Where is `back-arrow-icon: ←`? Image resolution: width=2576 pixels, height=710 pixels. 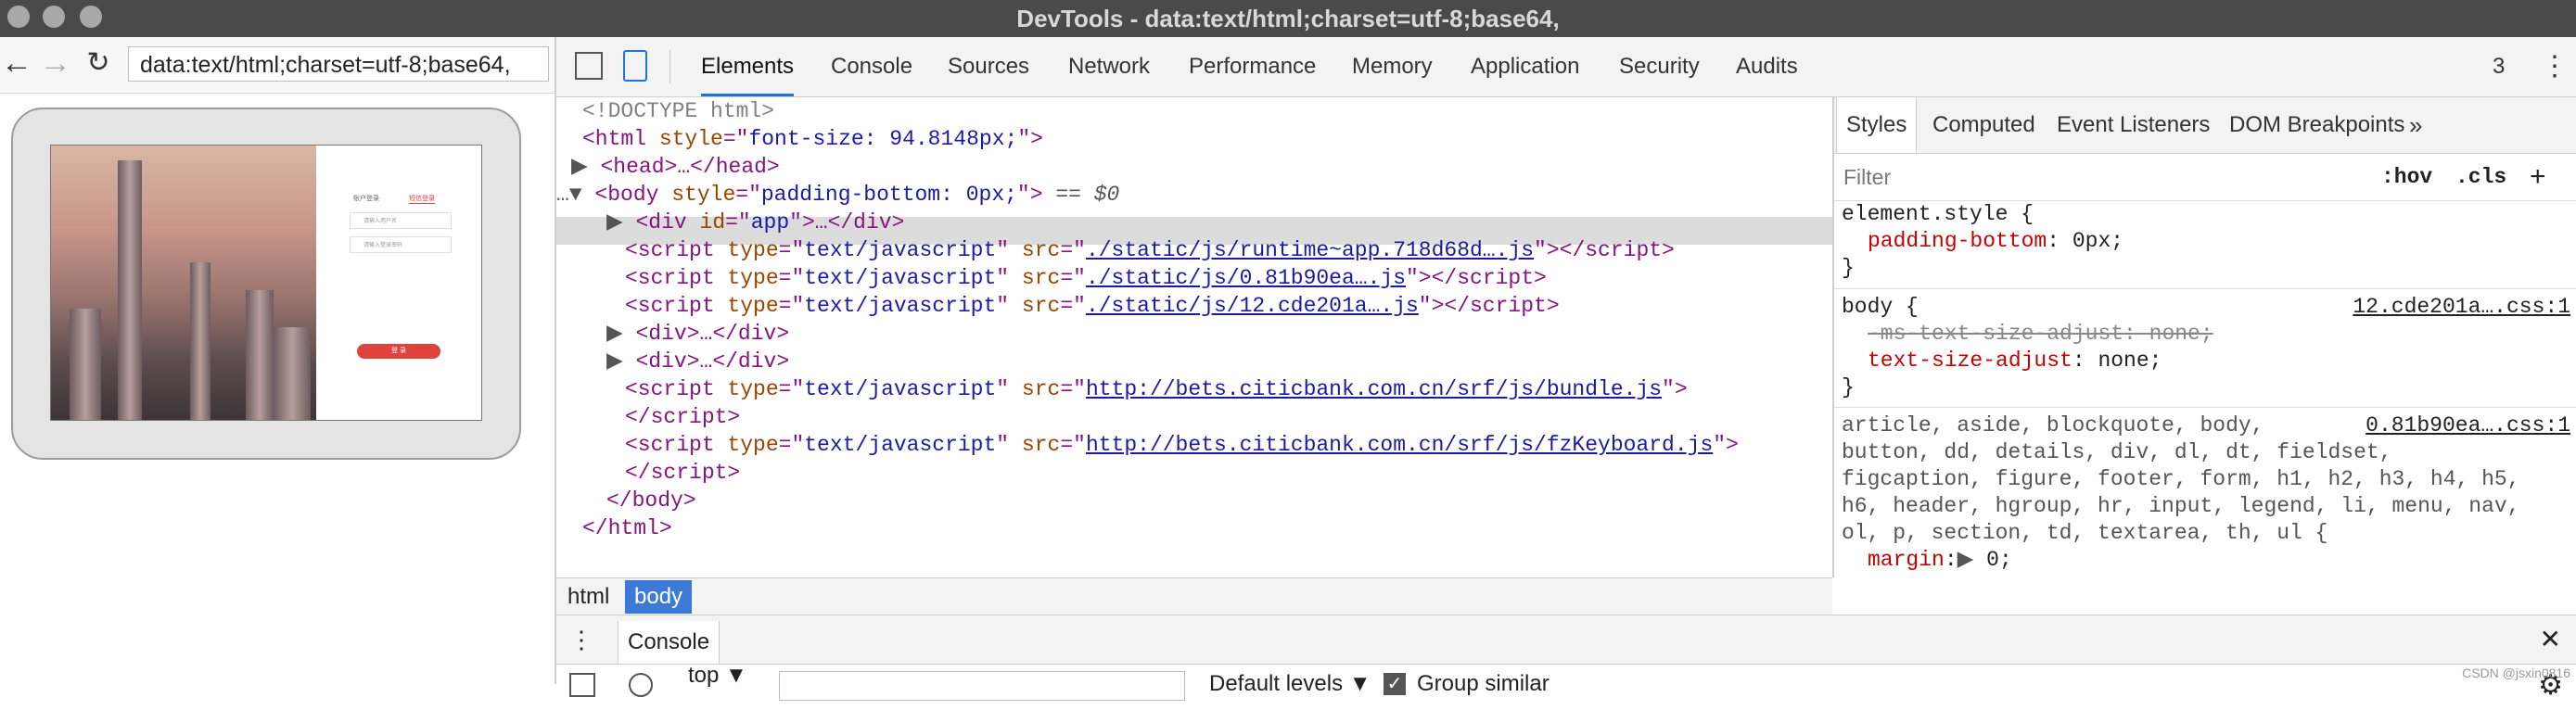
back-arrow-icon: ← is located at coordinates (16, 63).